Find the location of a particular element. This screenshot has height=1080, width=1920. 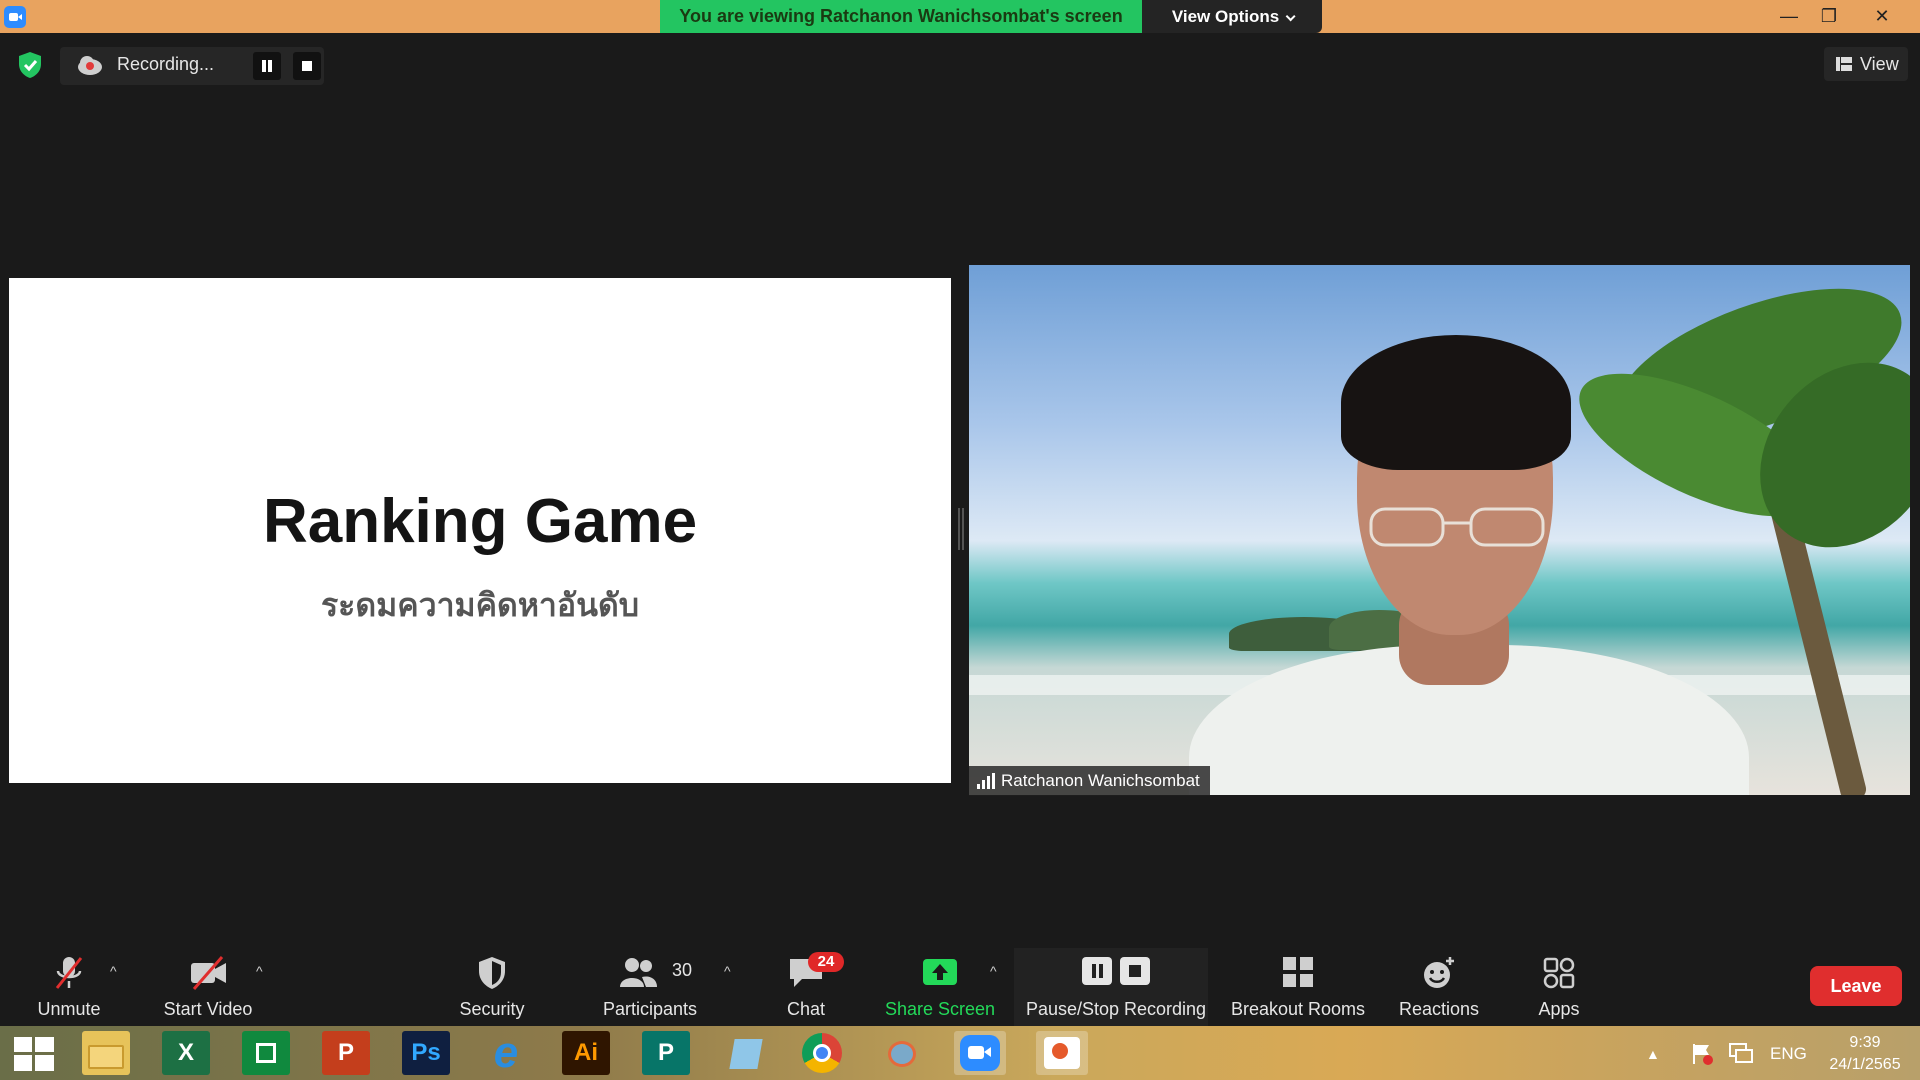

participant-name-tag: Ratchanon Wanichsombat is located at coordinates (1089, 781).